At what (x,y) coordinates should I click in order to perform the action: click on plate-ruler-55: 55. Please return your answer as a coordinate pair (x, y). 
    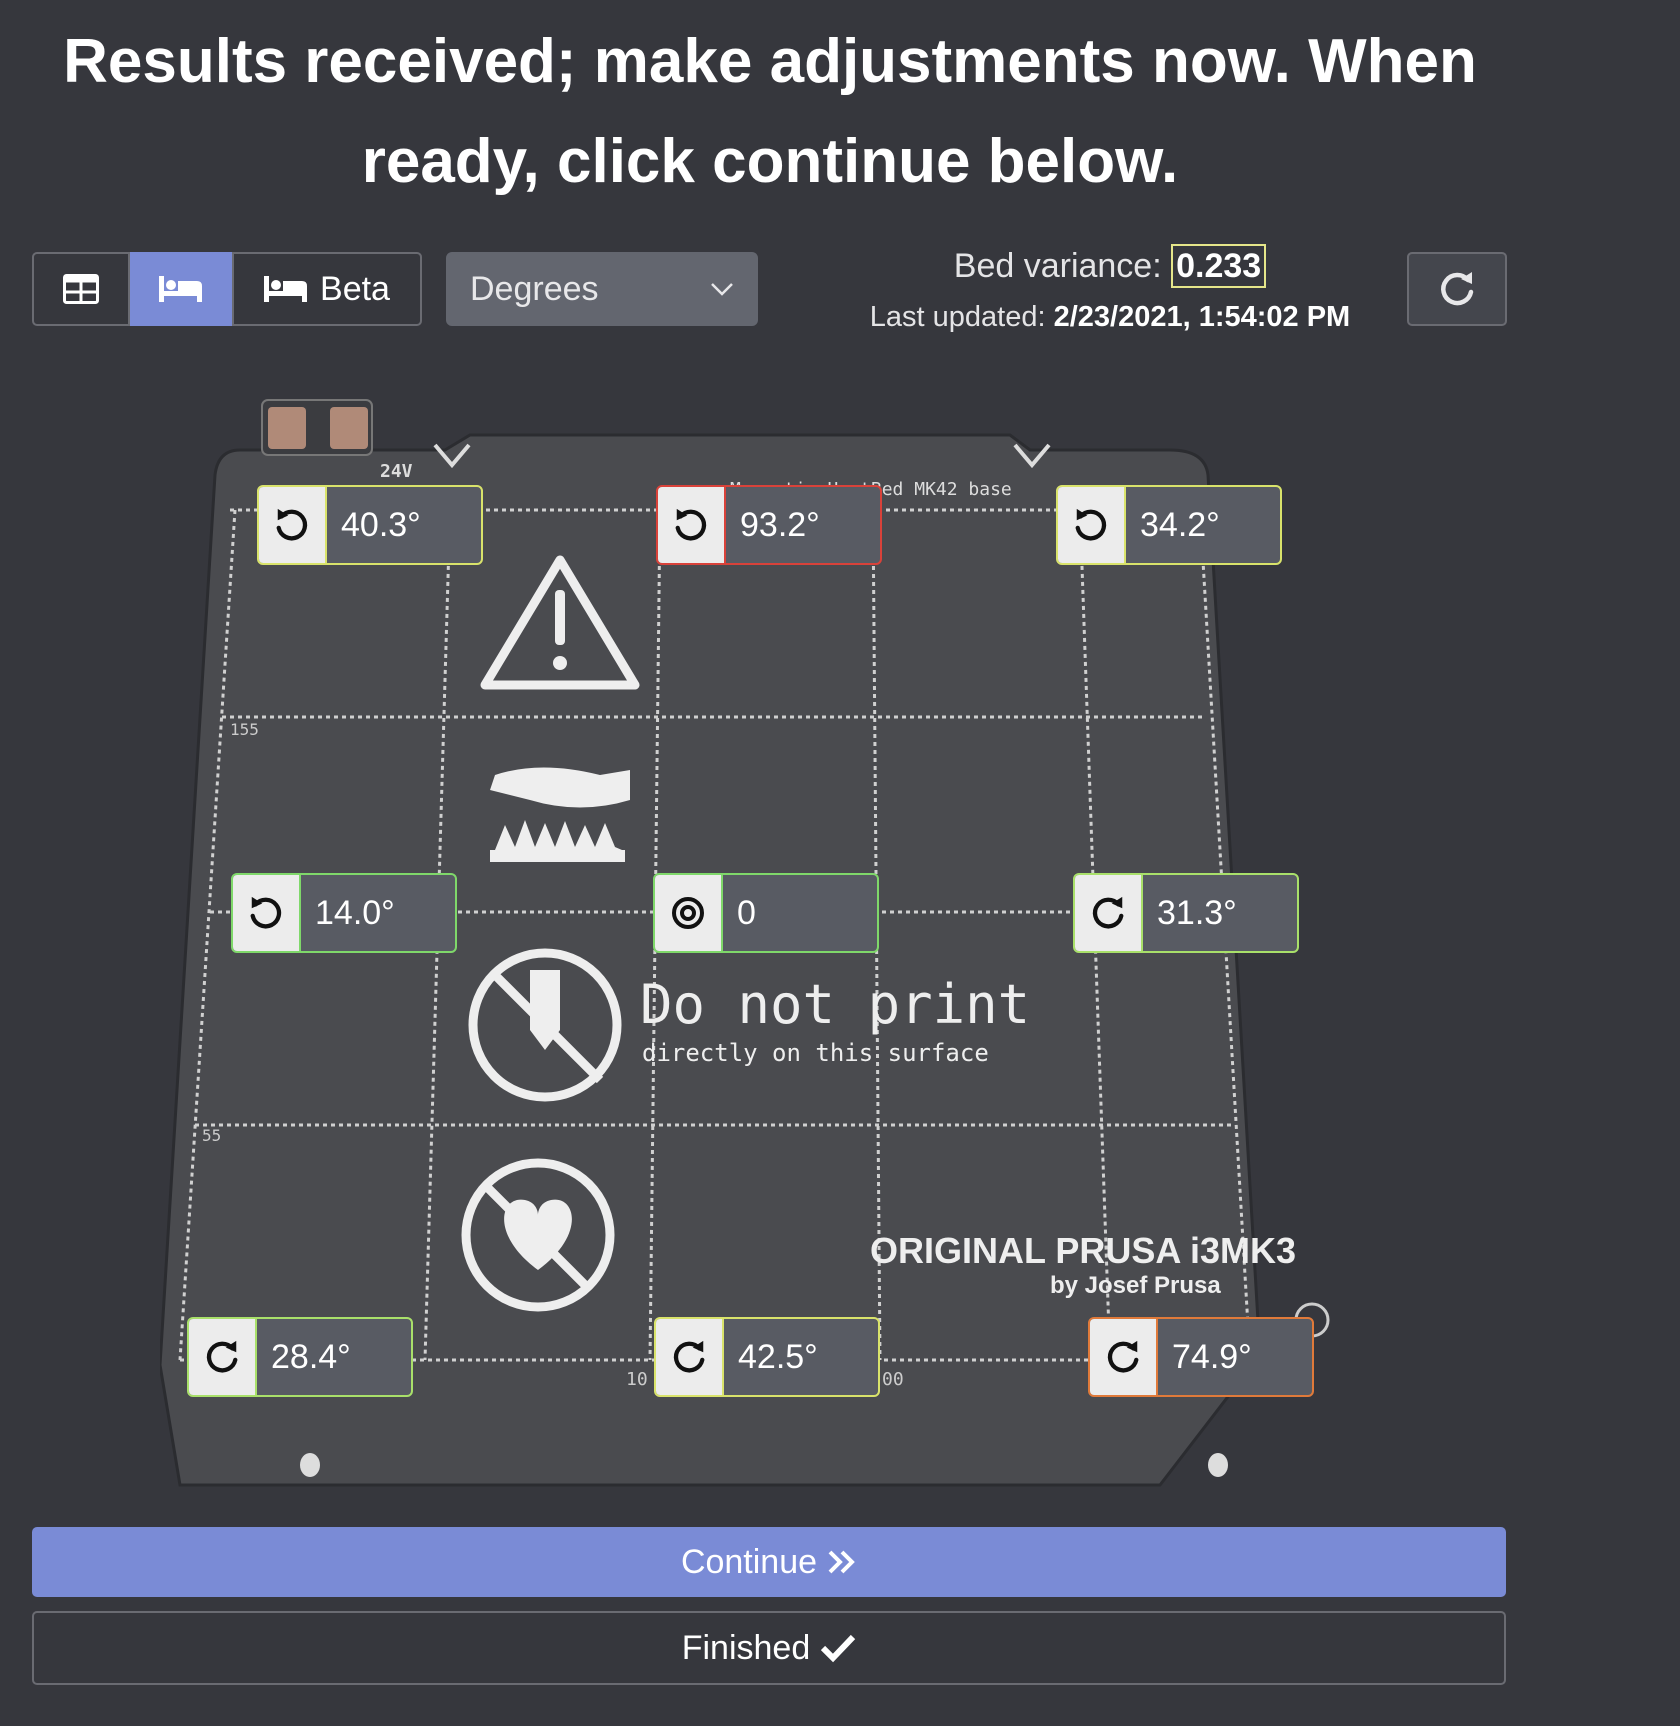
    Looking at the image, I should click on (211, 1135).